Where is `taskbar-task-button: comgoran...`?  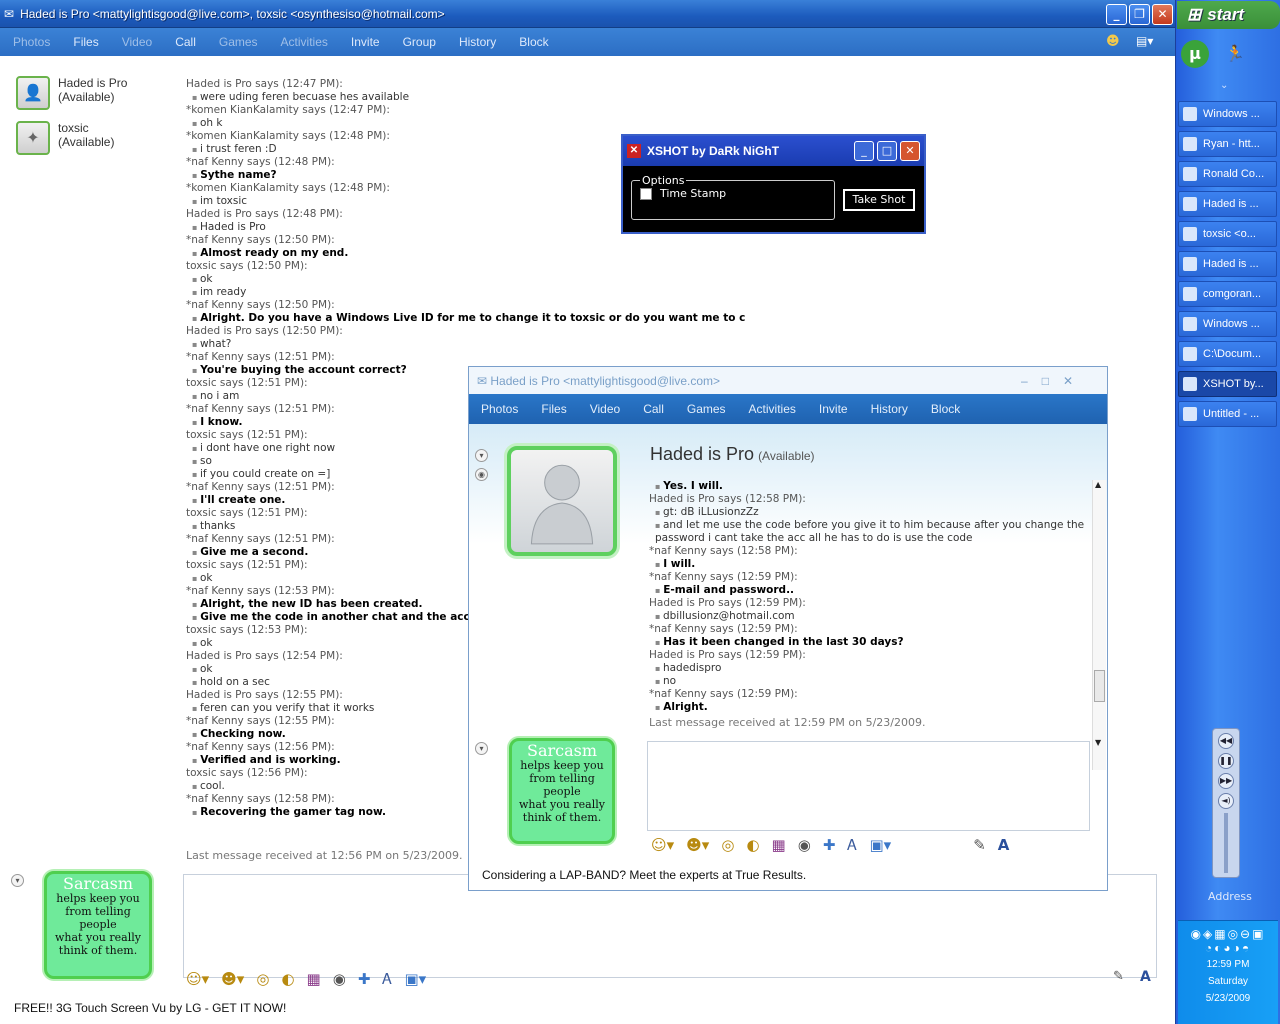
taskbar-task-button: comgoran... is located at coordinates (1227, 294).